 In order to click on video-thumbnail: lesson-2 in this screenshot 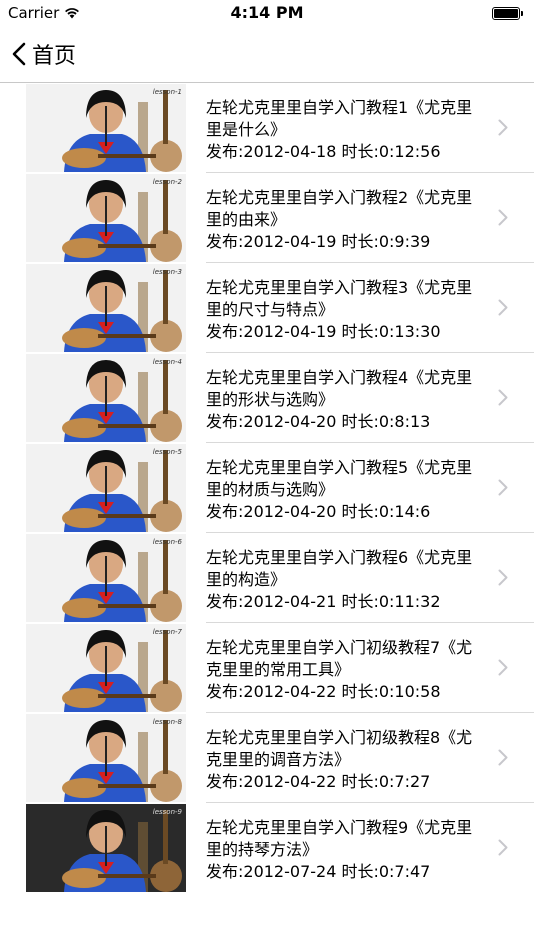, I will do `click(106, 218)`.